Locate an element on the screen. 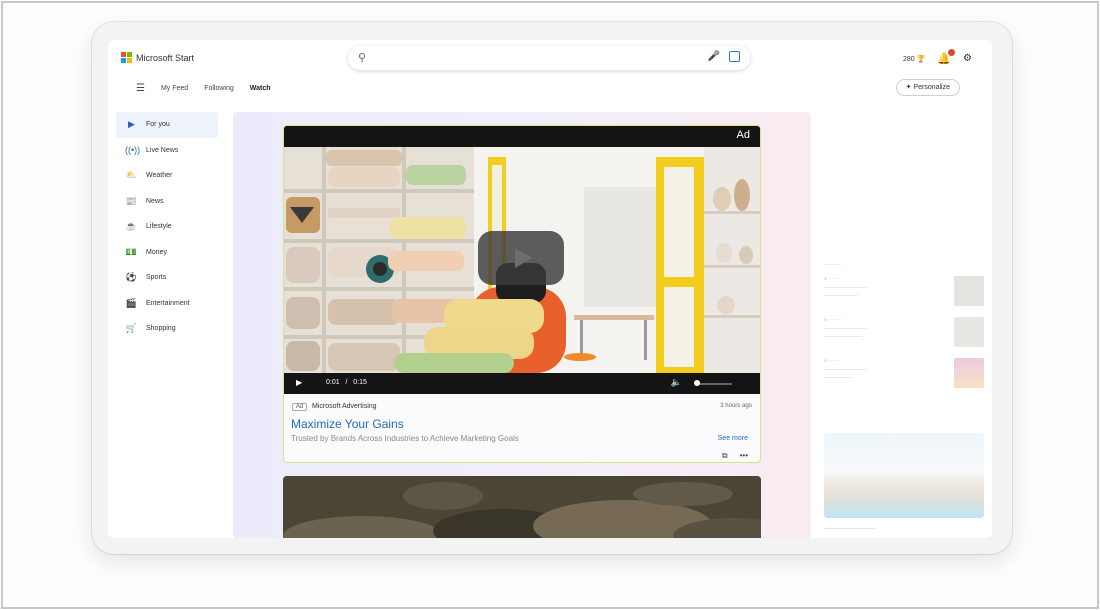  search-bar: ⚲ 🎤 is located at coordinates (549, 58).